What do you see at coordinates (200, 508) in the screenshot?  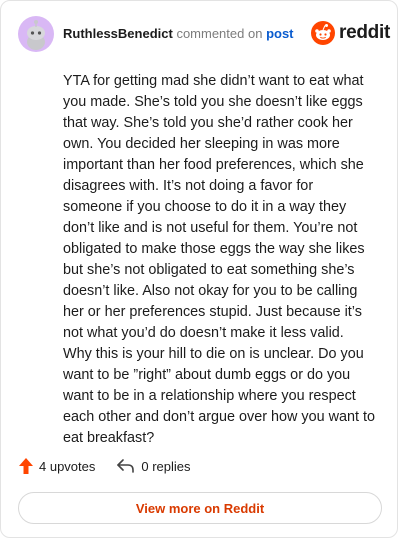 I see `view-more-on-reddit-button: View more on Reddit` at bounding box center [200, 508].